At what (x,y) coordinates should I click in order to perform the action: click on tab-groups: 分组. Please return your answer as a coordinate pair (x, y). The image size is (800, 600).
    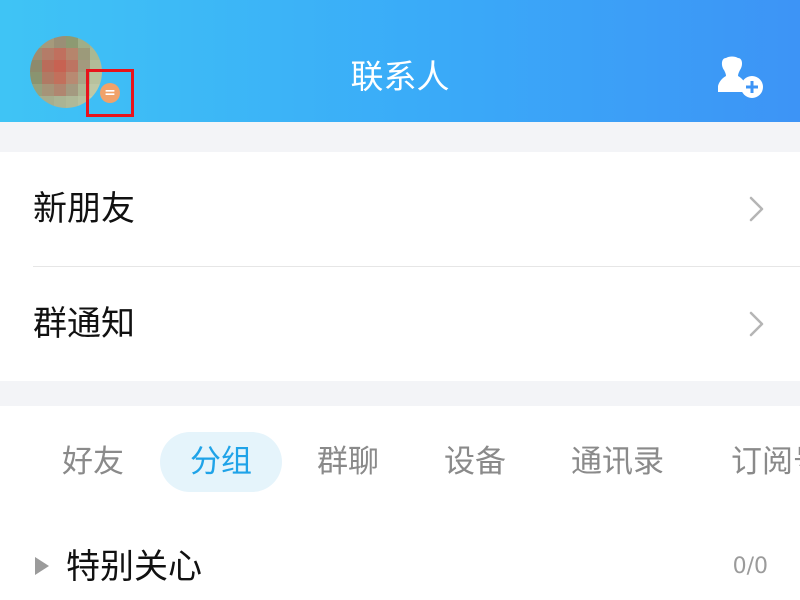
    Looking at the image, I should click on (221, 462).